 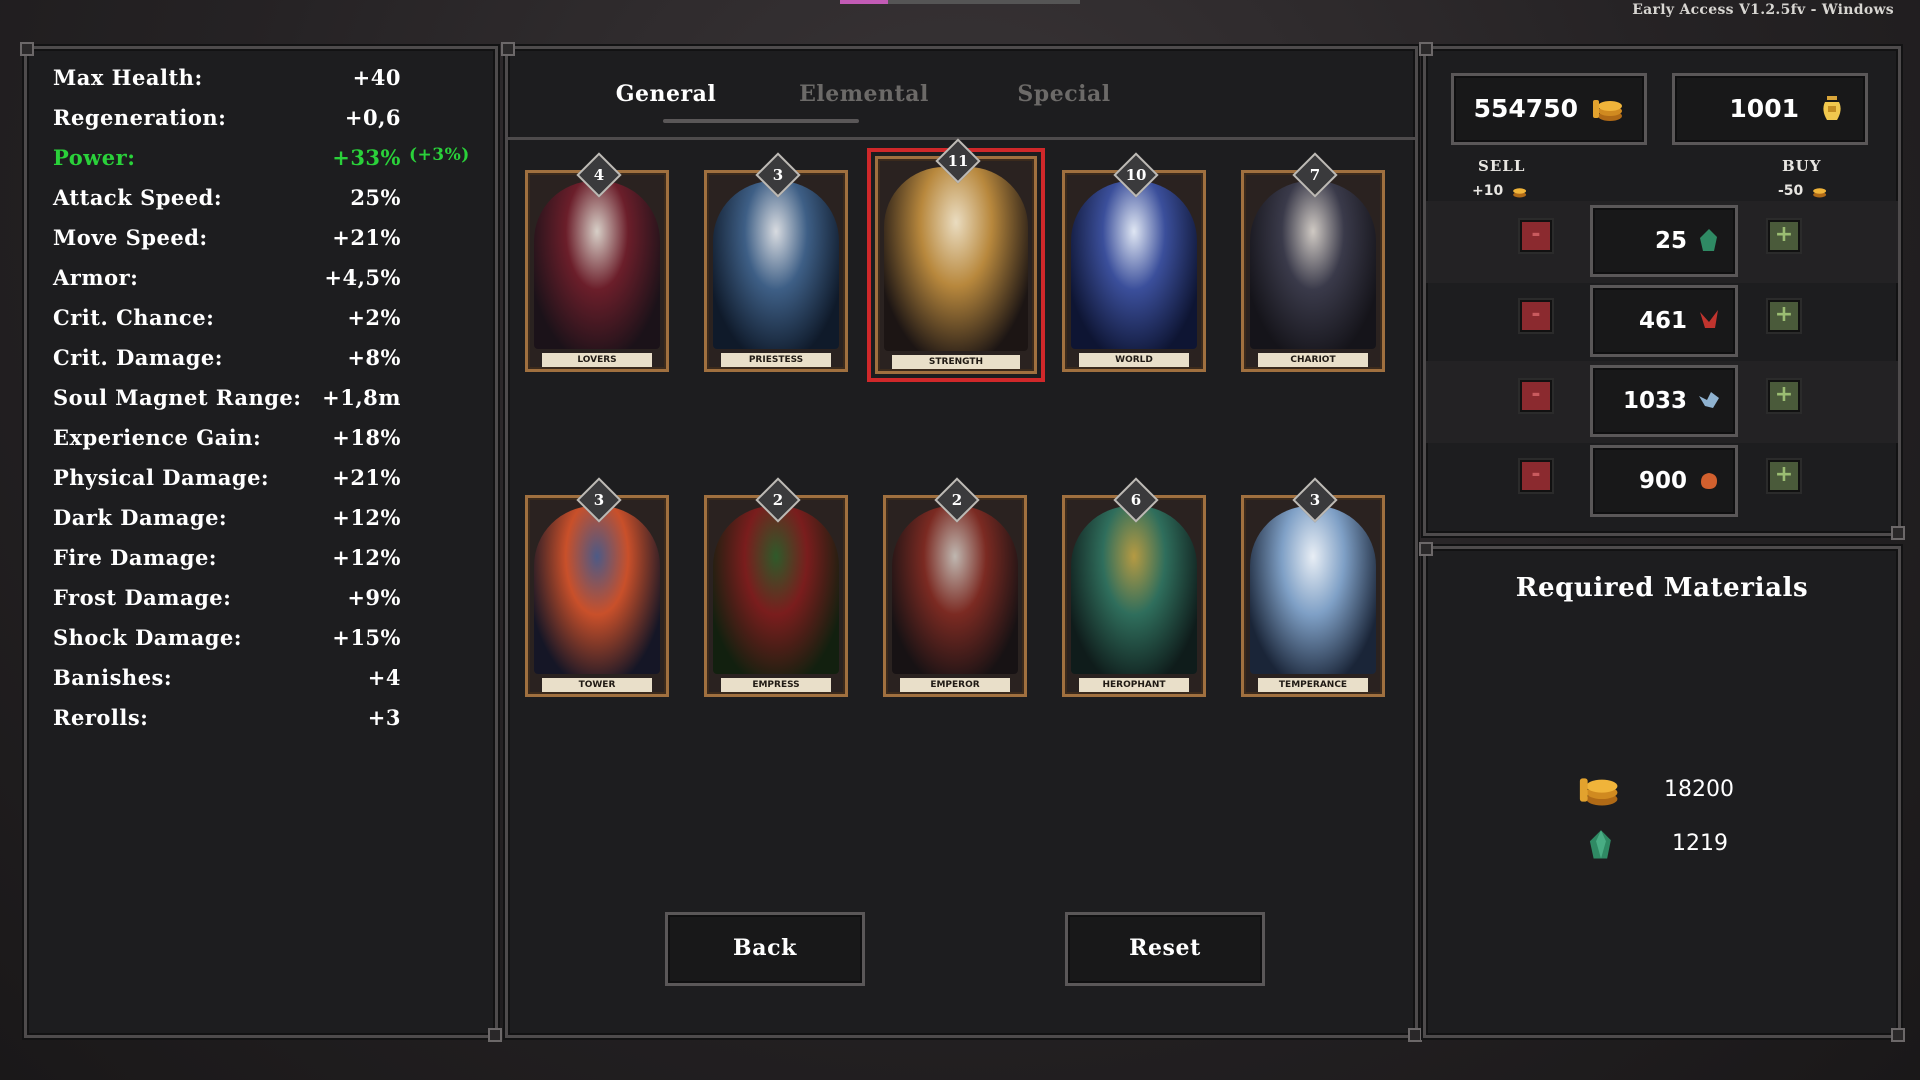 What do you see at coordinates (96, 277) in the screenshot?
I see `stat-label: Armor:` at bounding box center [96, 277].